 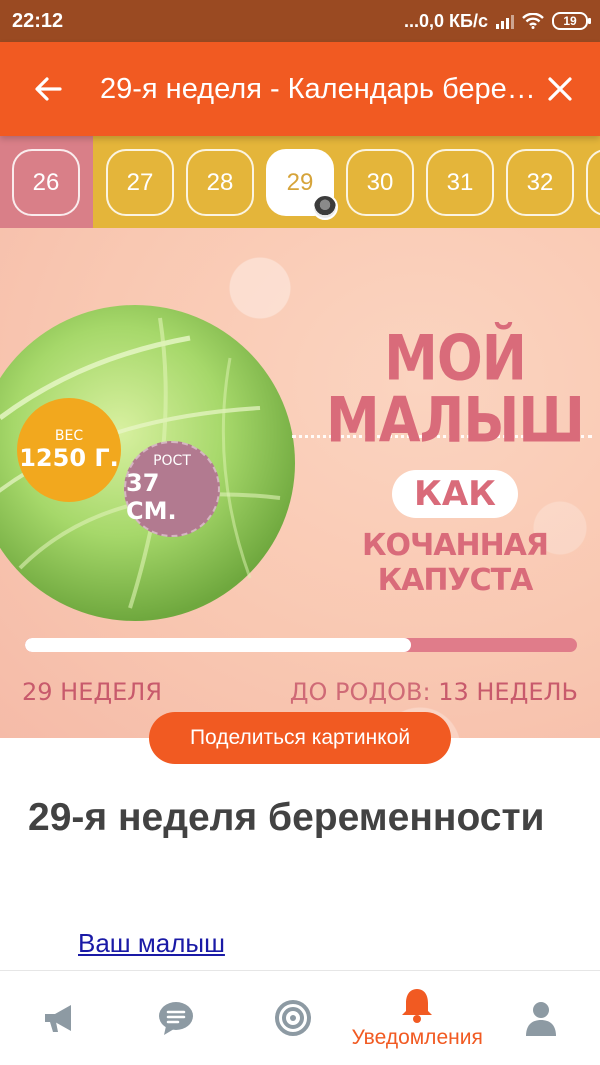 What do you see at coordinates (533, 21) in the screenshot?
I see `wifi-icon` at bounding box center [533, 21].